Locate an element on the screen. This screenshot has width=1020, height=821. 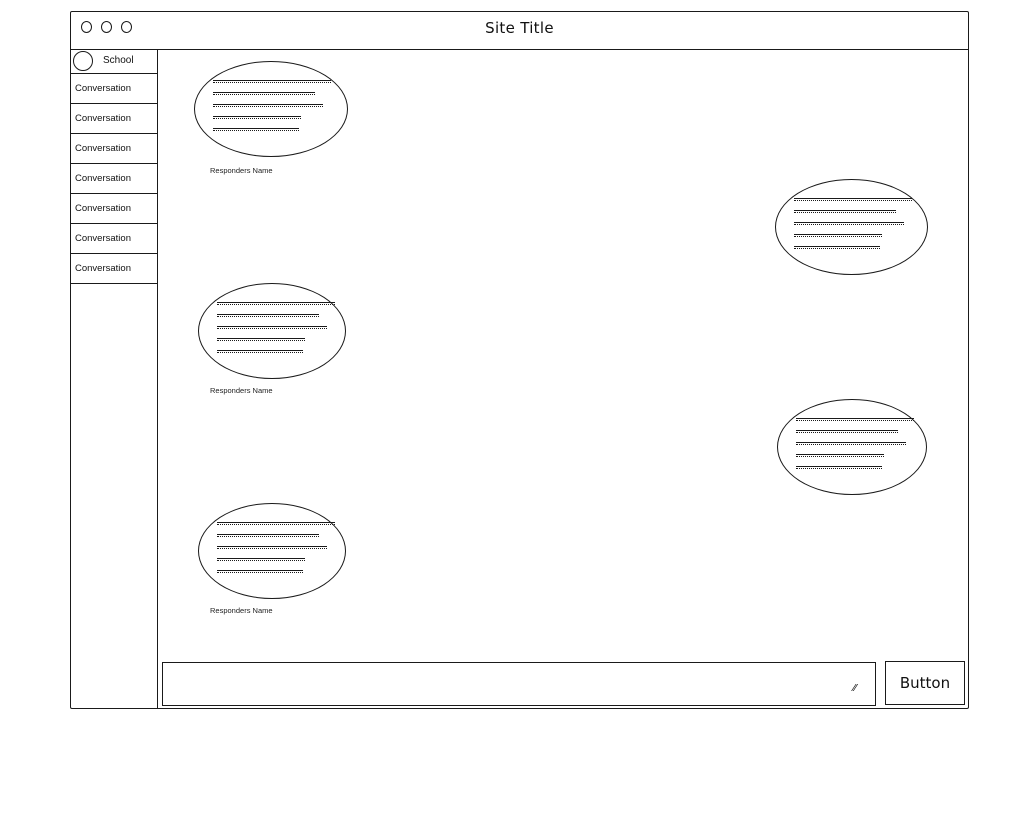
title-bar: Site Title is located at coordinates (519, 31).